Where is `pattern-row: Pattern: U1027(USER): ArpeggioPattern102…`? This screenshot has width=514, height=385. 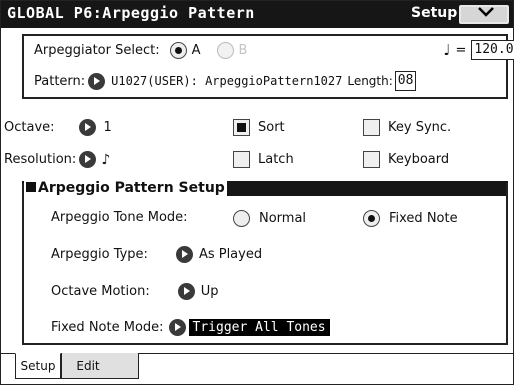
pattern-row: Pattern: U1027(USER): ArpeggioPattern102… is located at coordinates (225, 81).